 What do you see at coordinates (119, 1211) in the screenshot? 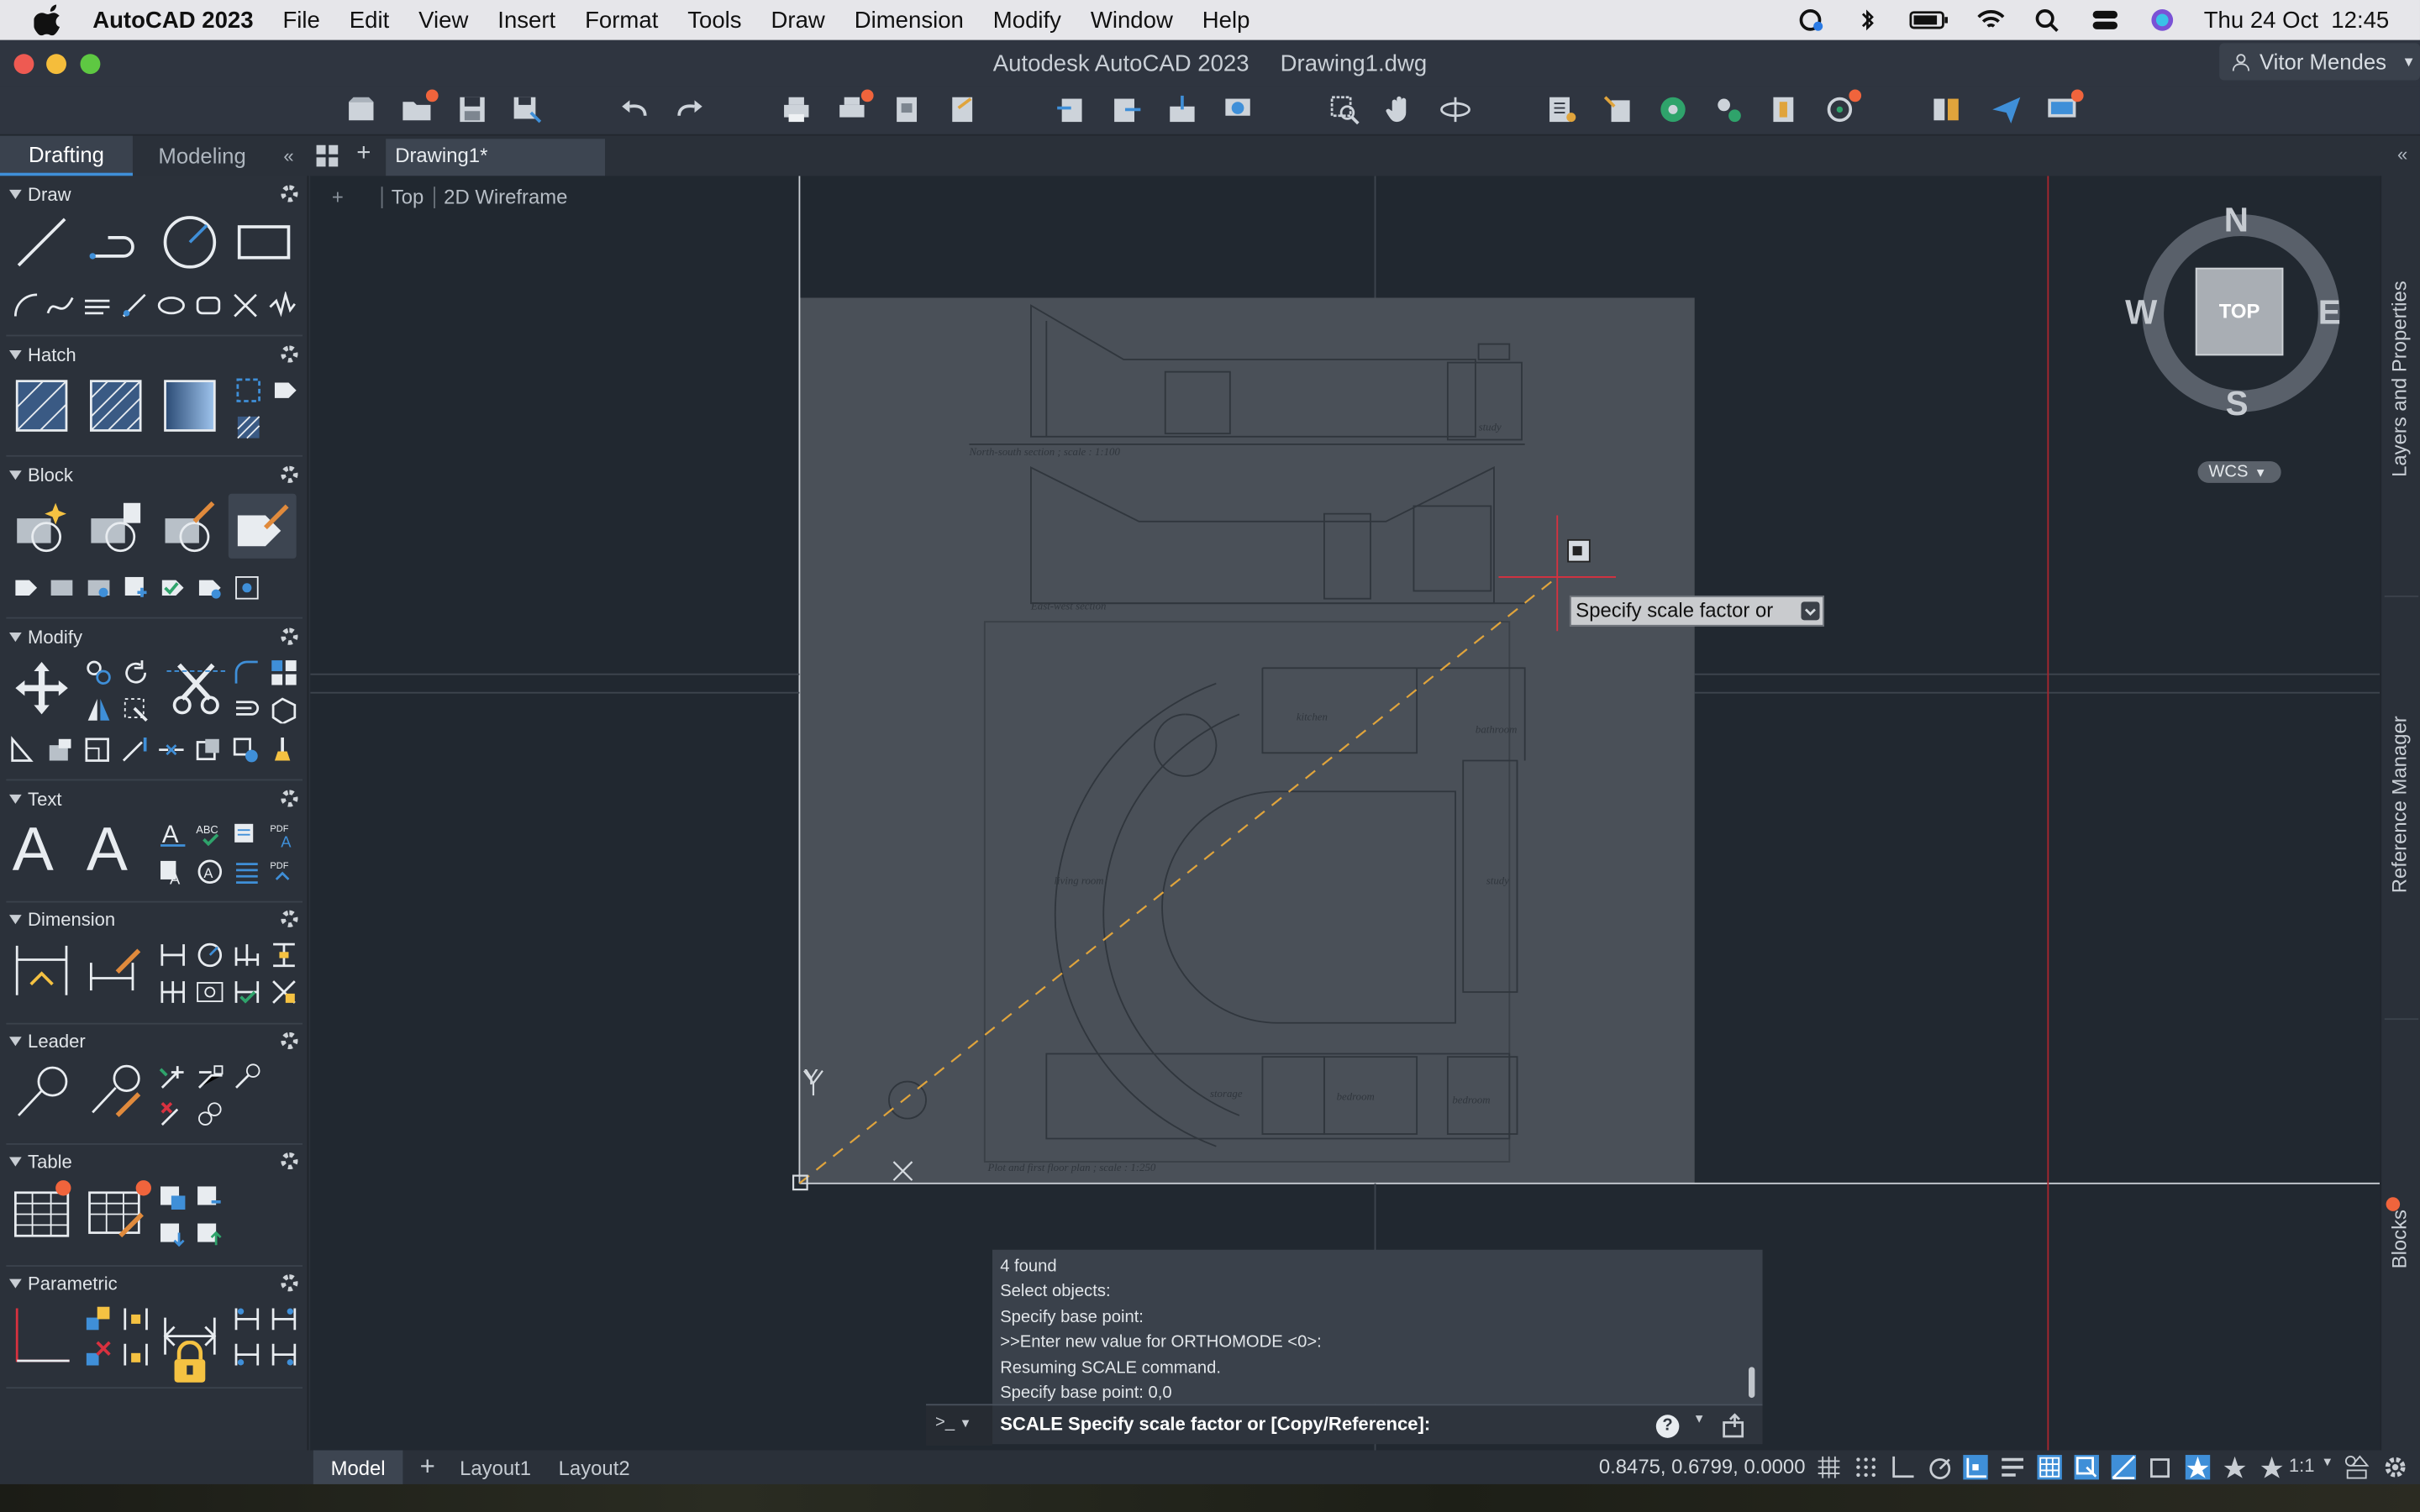
I see `table-style-button` at bounding box center [119, 1211].